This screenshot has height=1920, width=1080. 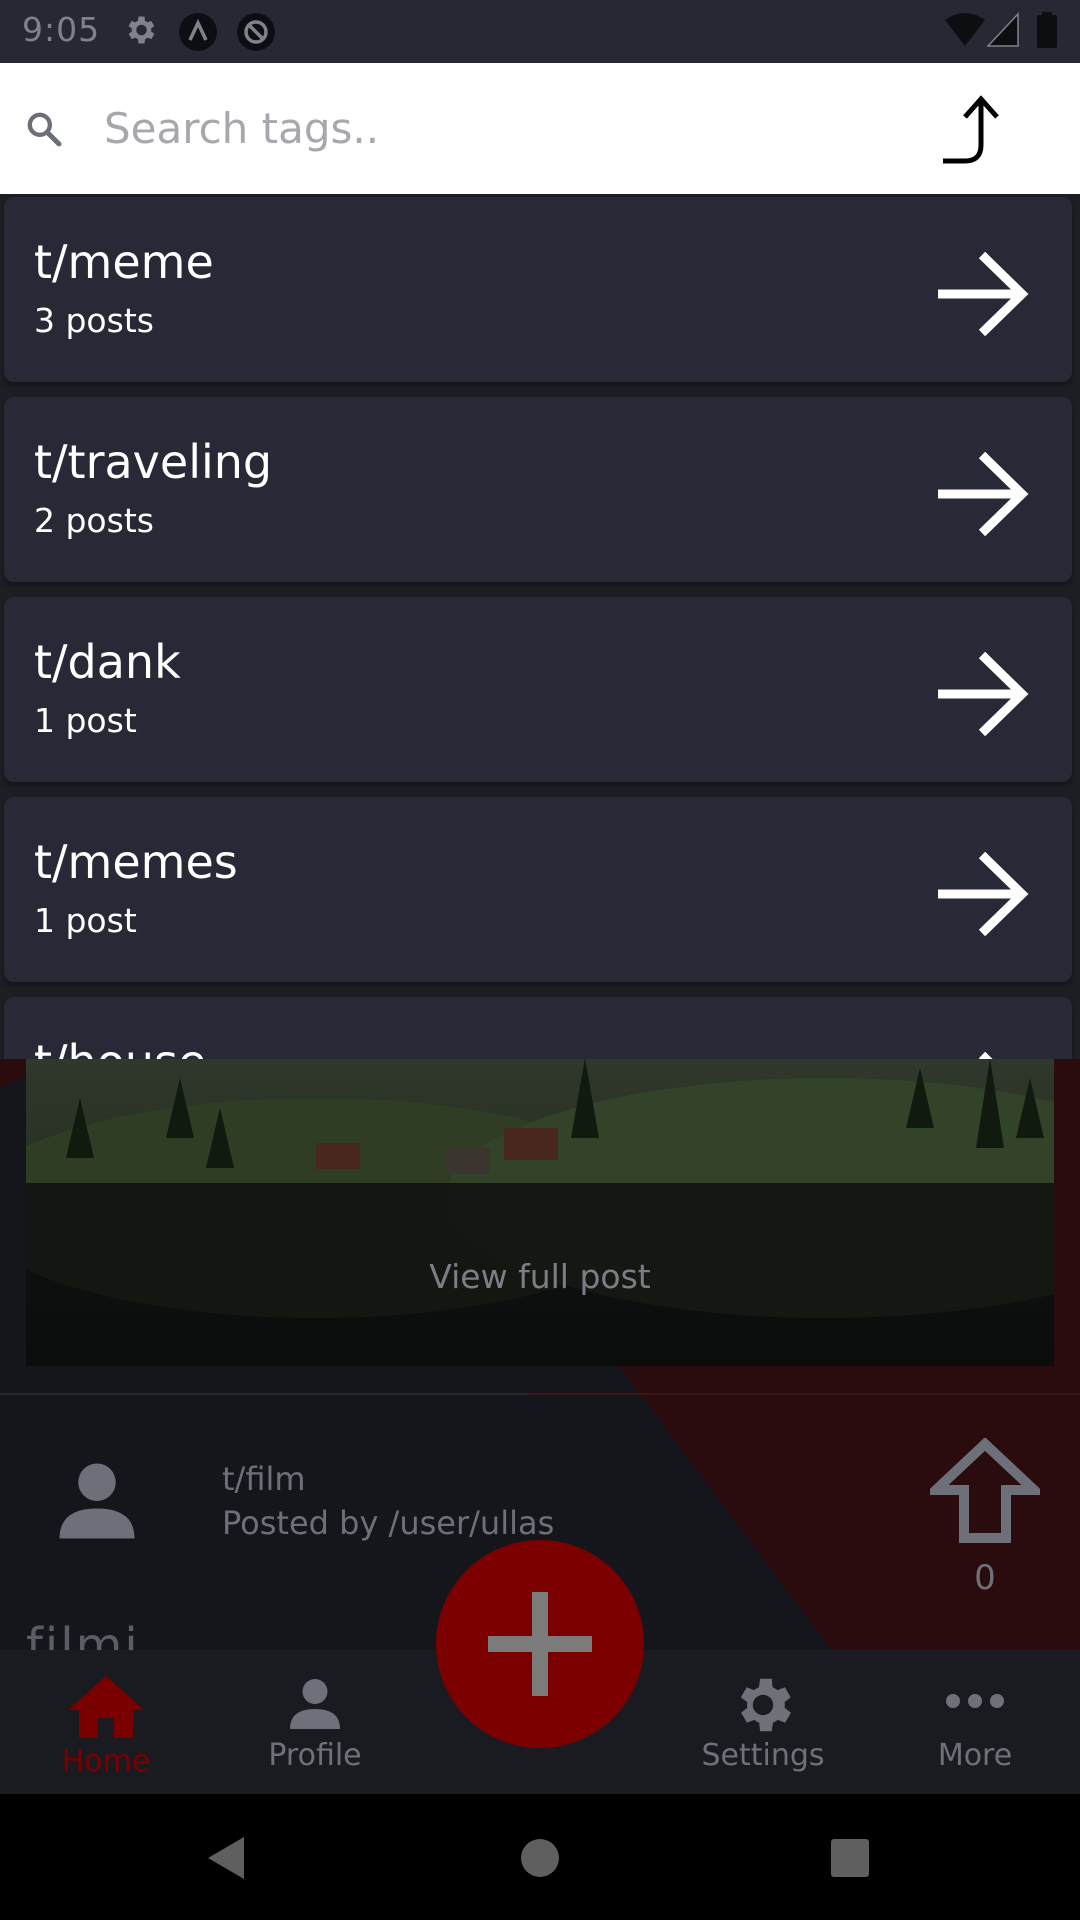 I want to click on status-time: 9:05, so click(x=61, y=29).